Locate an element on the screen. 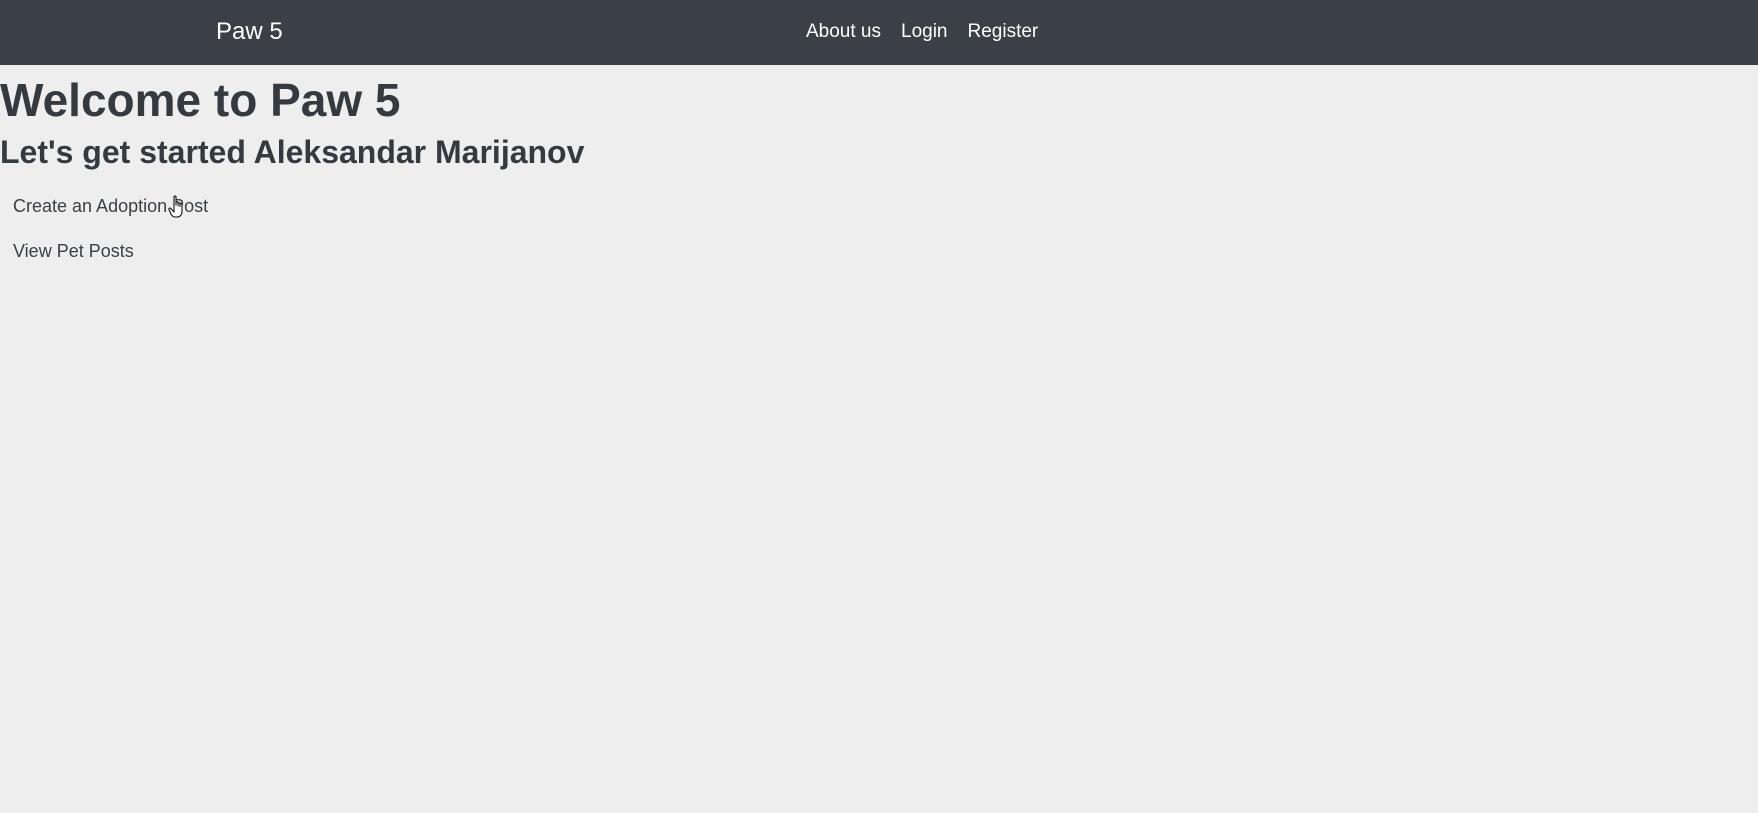 The image size is (1758, 813). top-navbar: Paw 5 About us Login Register is located at coordinates (879, 32).